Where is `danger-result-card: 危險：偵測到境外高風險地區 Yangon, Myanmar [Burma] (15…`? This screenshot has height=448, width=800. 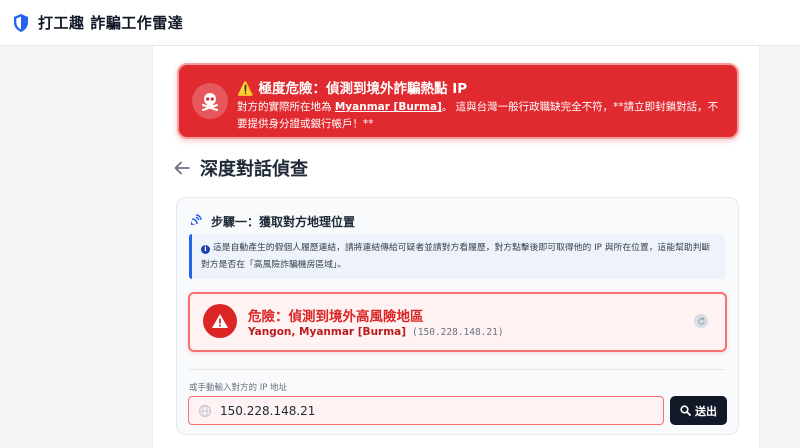
danger-result-card: 危險：偵測到境外高風險地區 Yangon, Myanmar [Burma] (15… is located at coordinates (457, 322).